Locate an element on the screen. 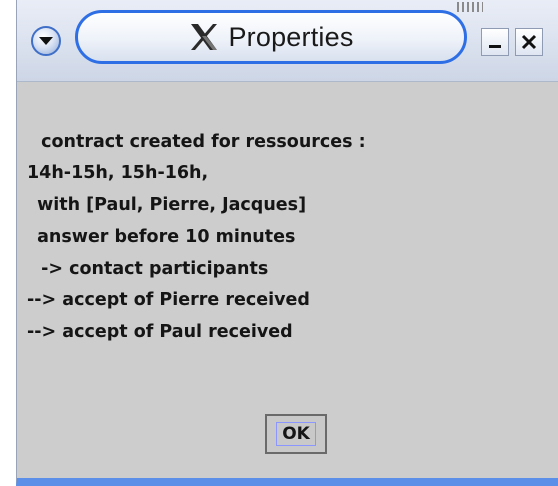  message-line: answer before 10 minutes is located at coordinates (163, 237).